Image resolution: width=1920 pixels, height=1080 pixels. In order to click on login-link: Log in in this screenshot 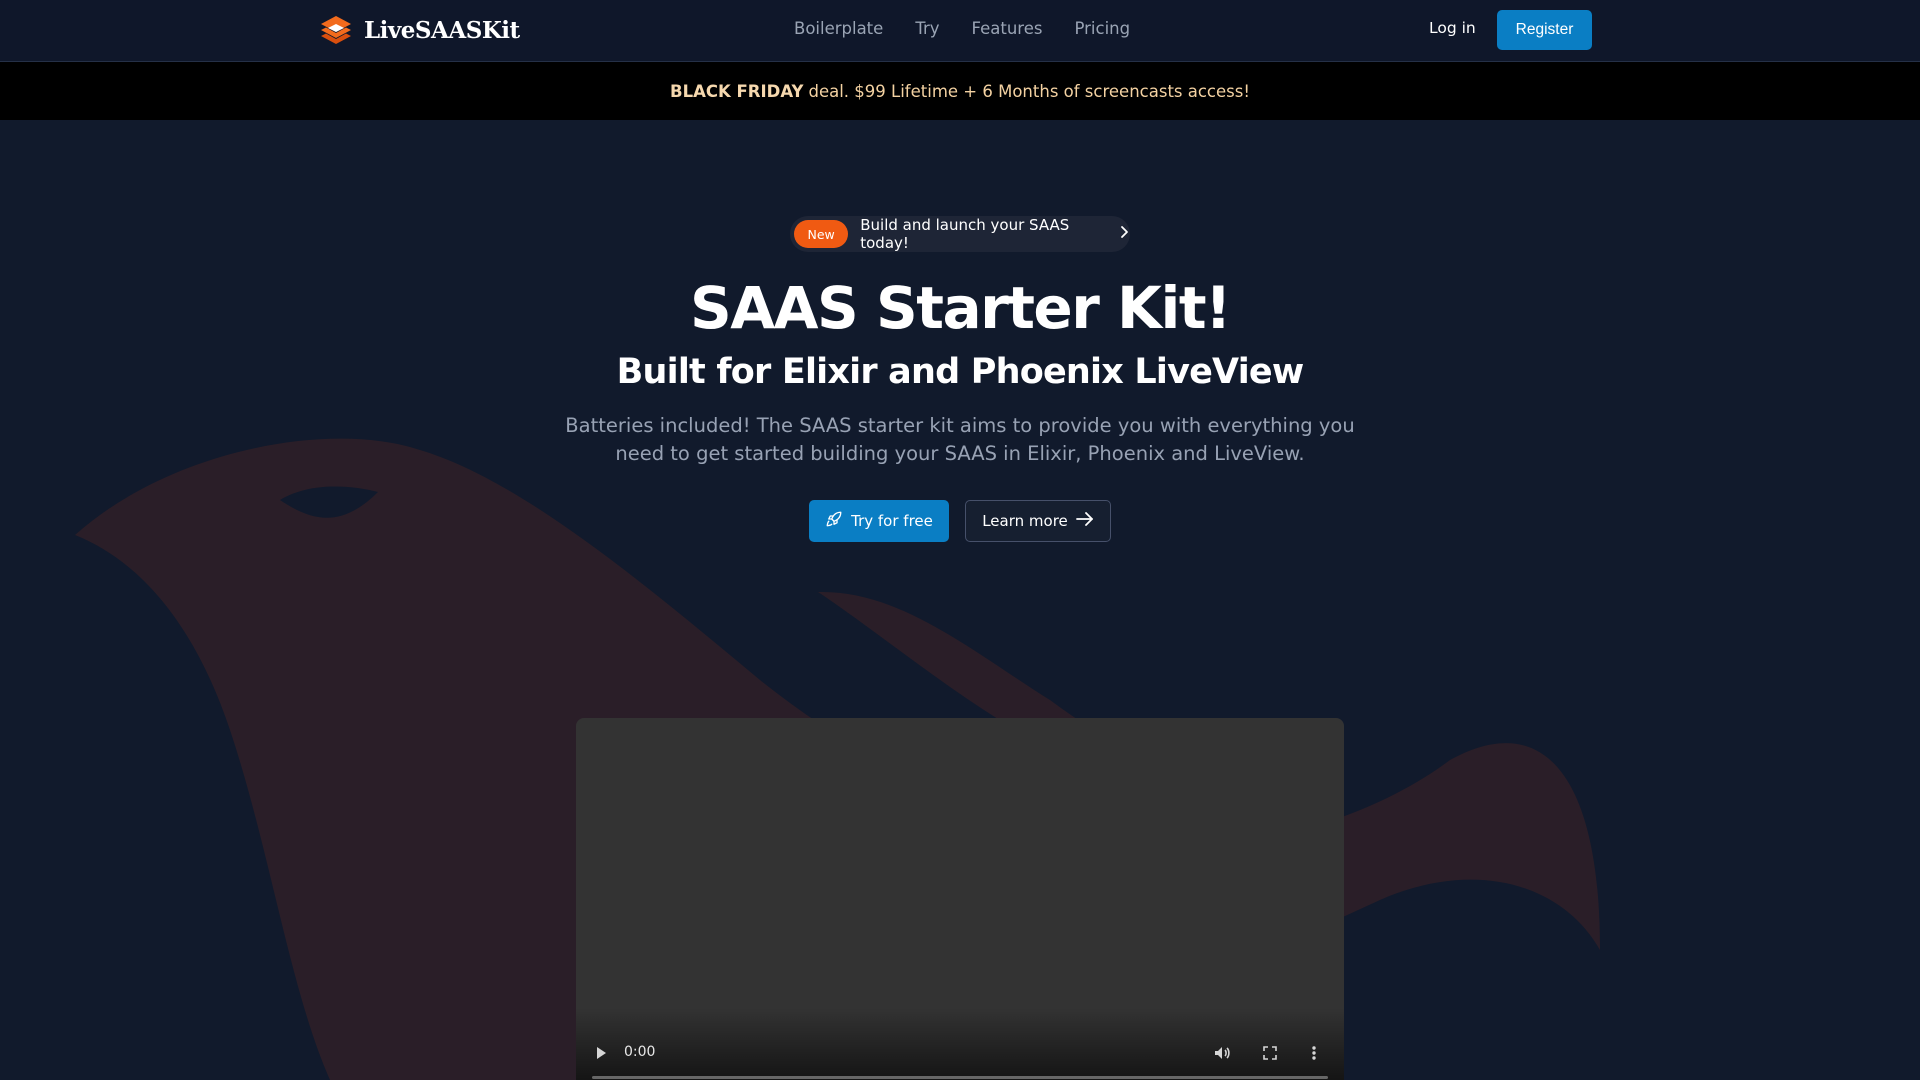, I will do `click(1452, 28)`.